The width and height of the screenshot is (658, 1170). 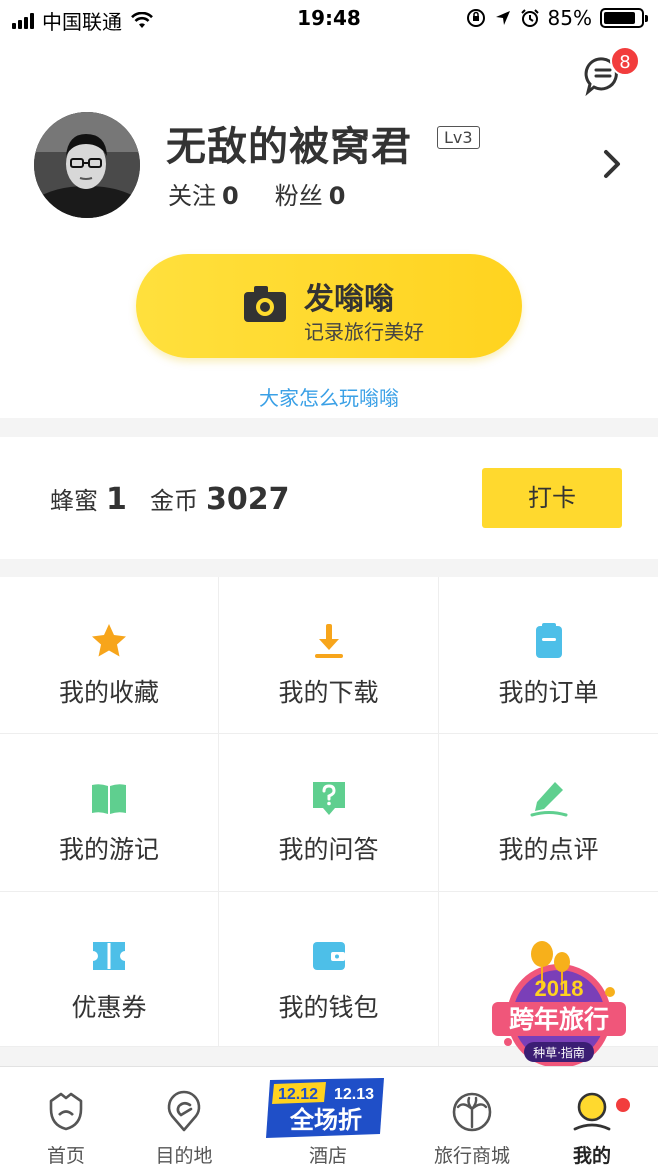 I want to click on alarm-icon, so click(x=529, y=18).